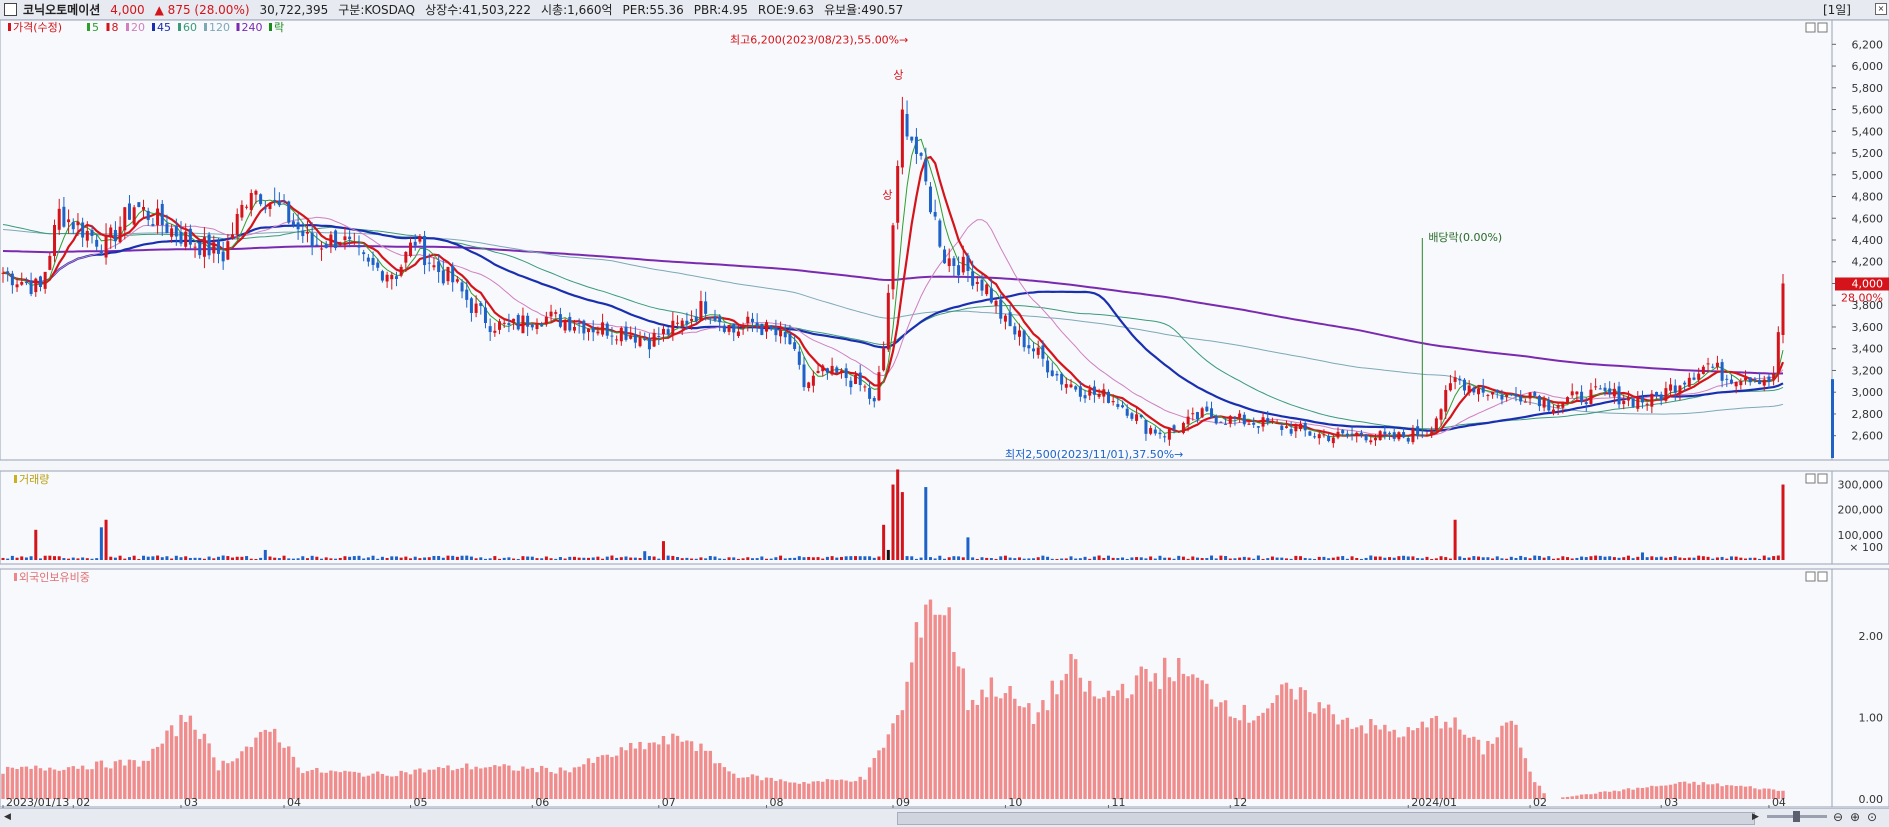 This screenshot has width=1889, height=827. Describe the element at coordinates (1881, 9) in the screenshot. I see `close-icon: ×` at that location.